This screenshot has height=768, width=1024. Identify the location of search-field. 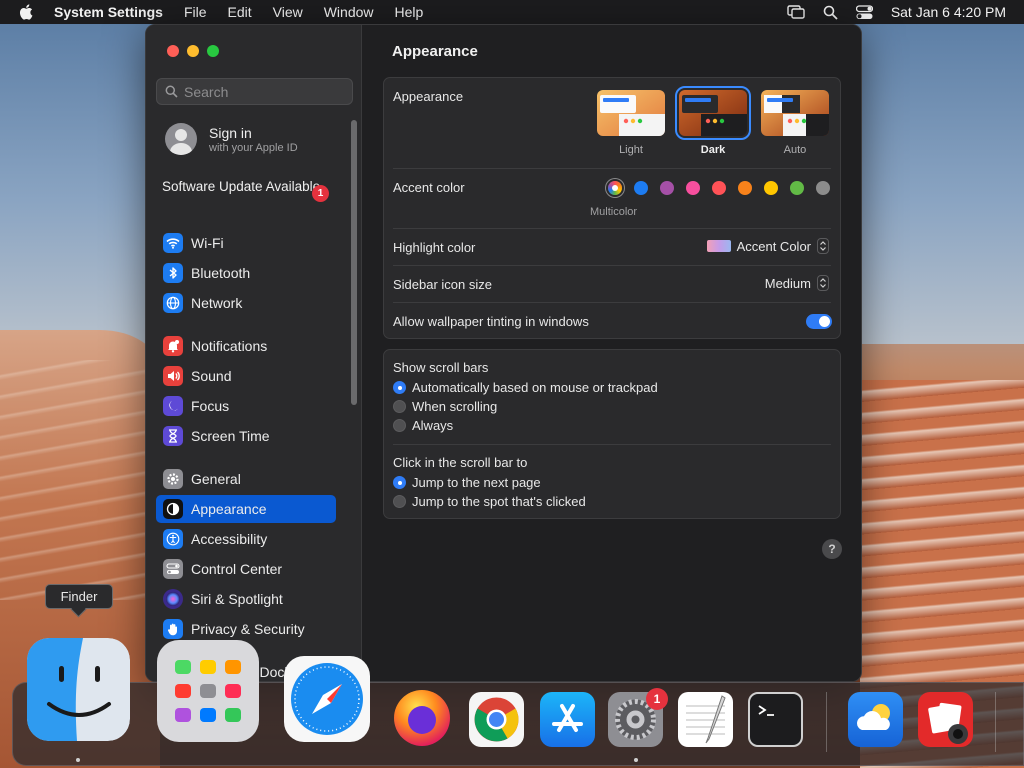
(254, 91).